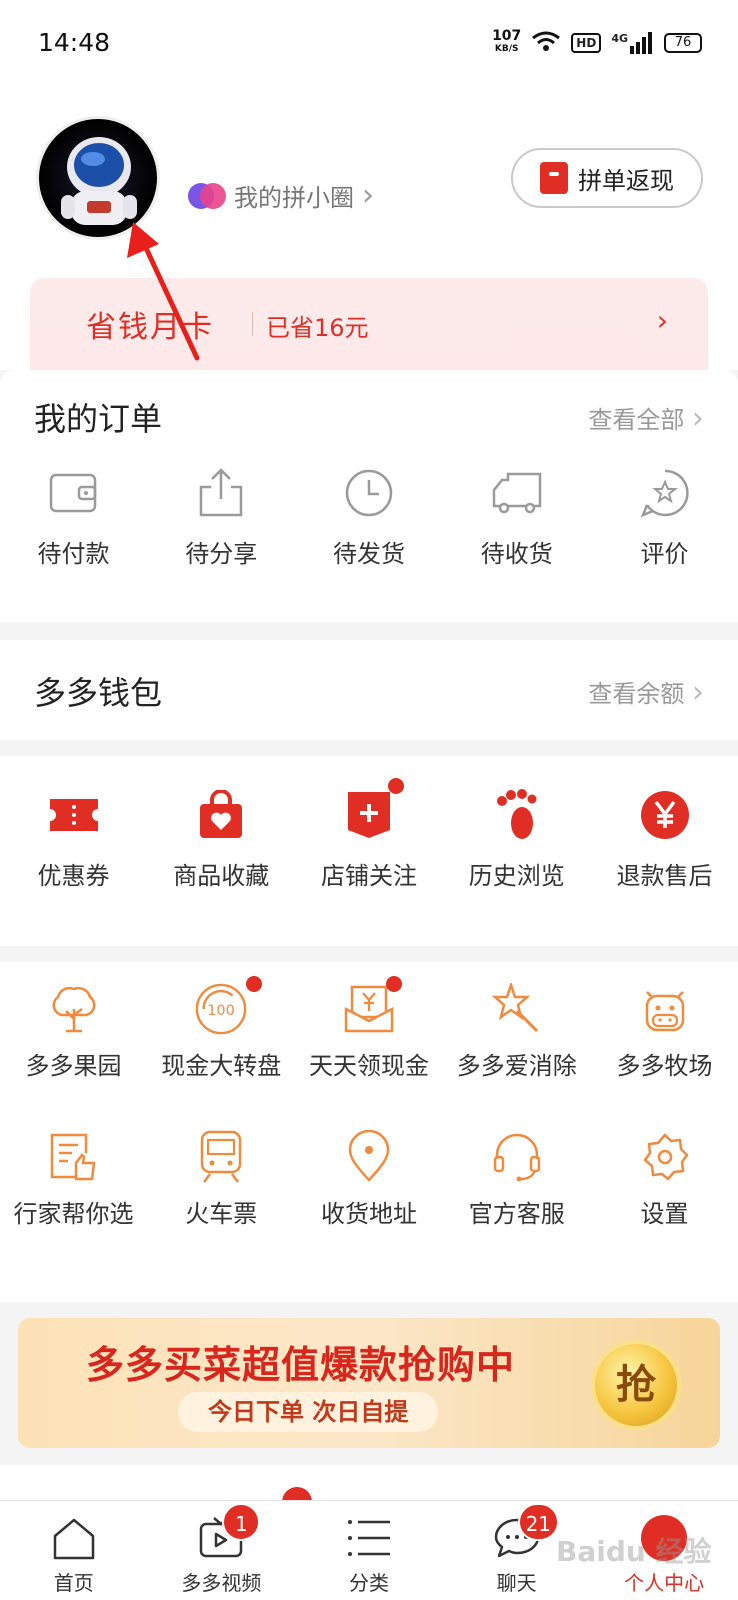 The width and height of the screenshot is (738, 1600). Describe the element at coordinates (373, 810) in the screenshot. I see `store-follow-icon` at that location.